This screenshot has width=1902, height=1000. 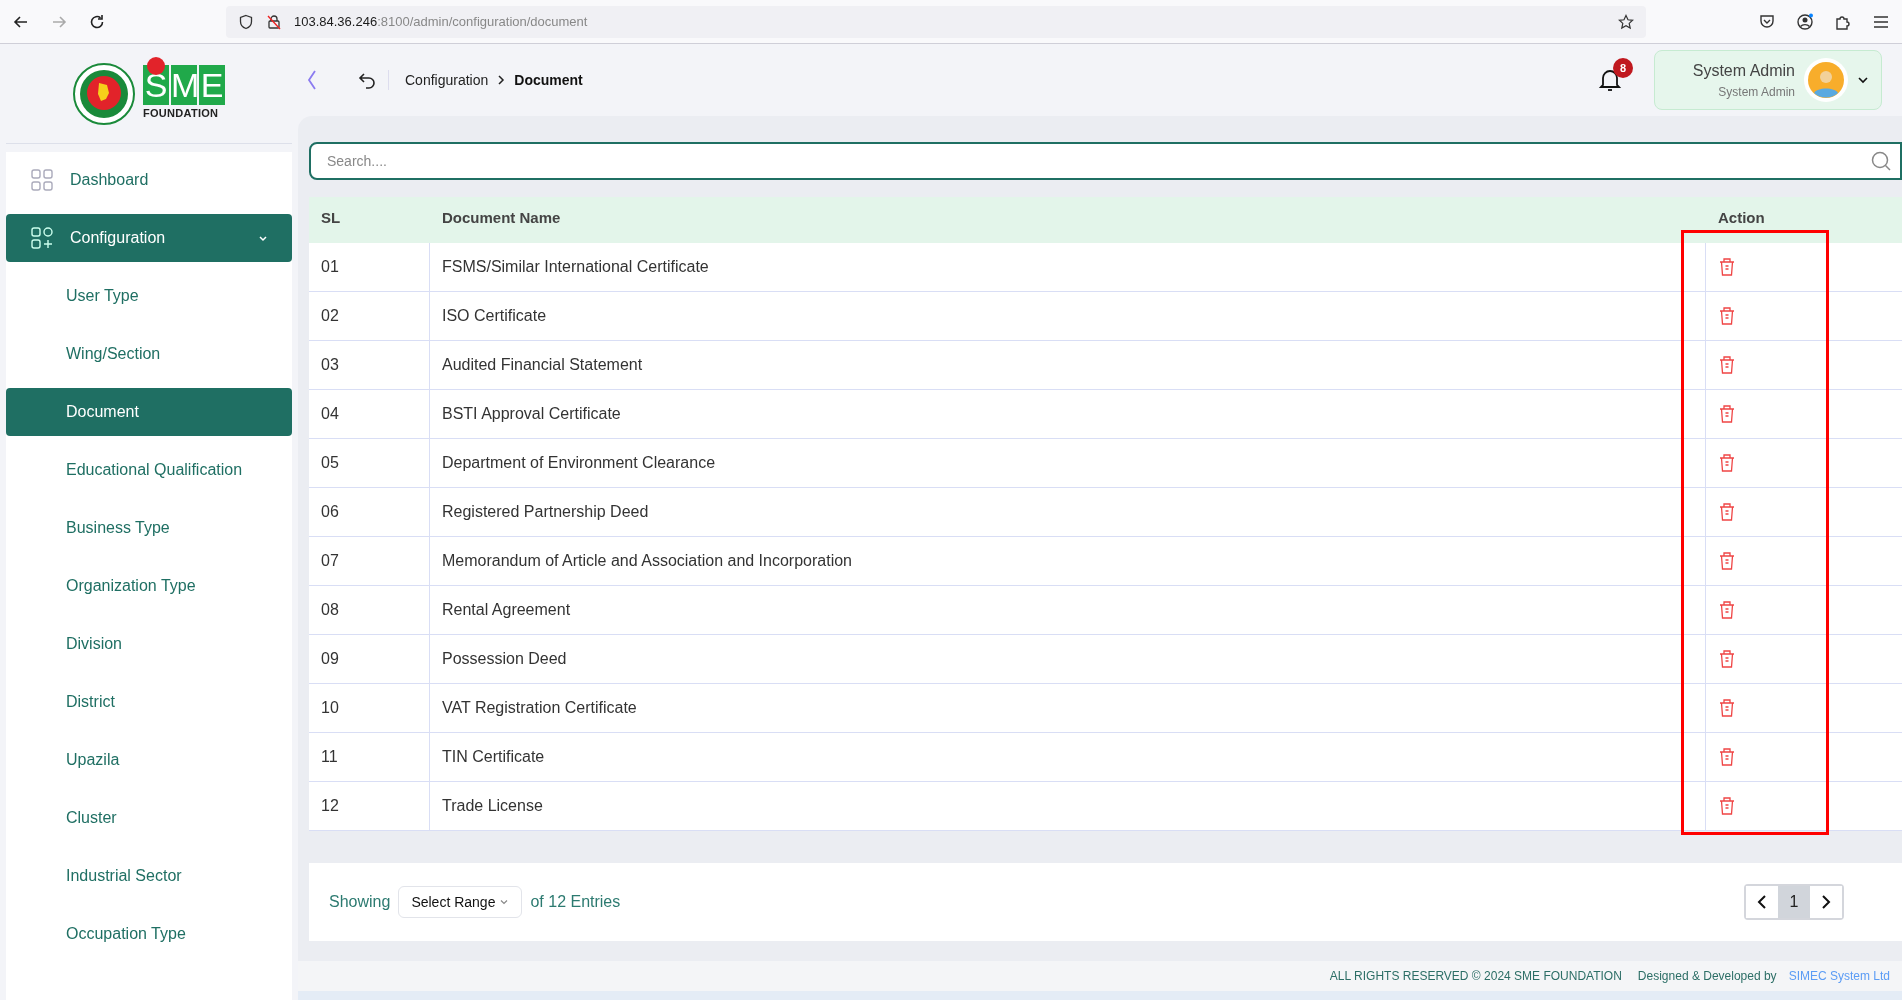 What do you see at coordinates (1068, 414) in the screenshot?
I see `table-cell: BSTI Approval Certificate` at bounding box center [1068, 414].